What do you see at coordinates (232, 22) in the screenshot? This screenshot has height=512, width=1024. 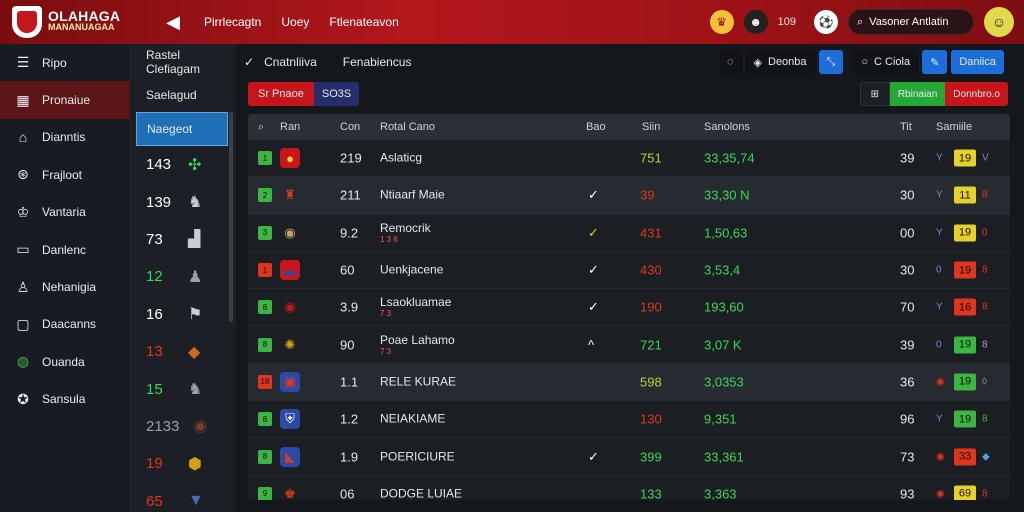 I see `topnav-item-1: Pirrlecagtn` at bounding box center [232, 22].